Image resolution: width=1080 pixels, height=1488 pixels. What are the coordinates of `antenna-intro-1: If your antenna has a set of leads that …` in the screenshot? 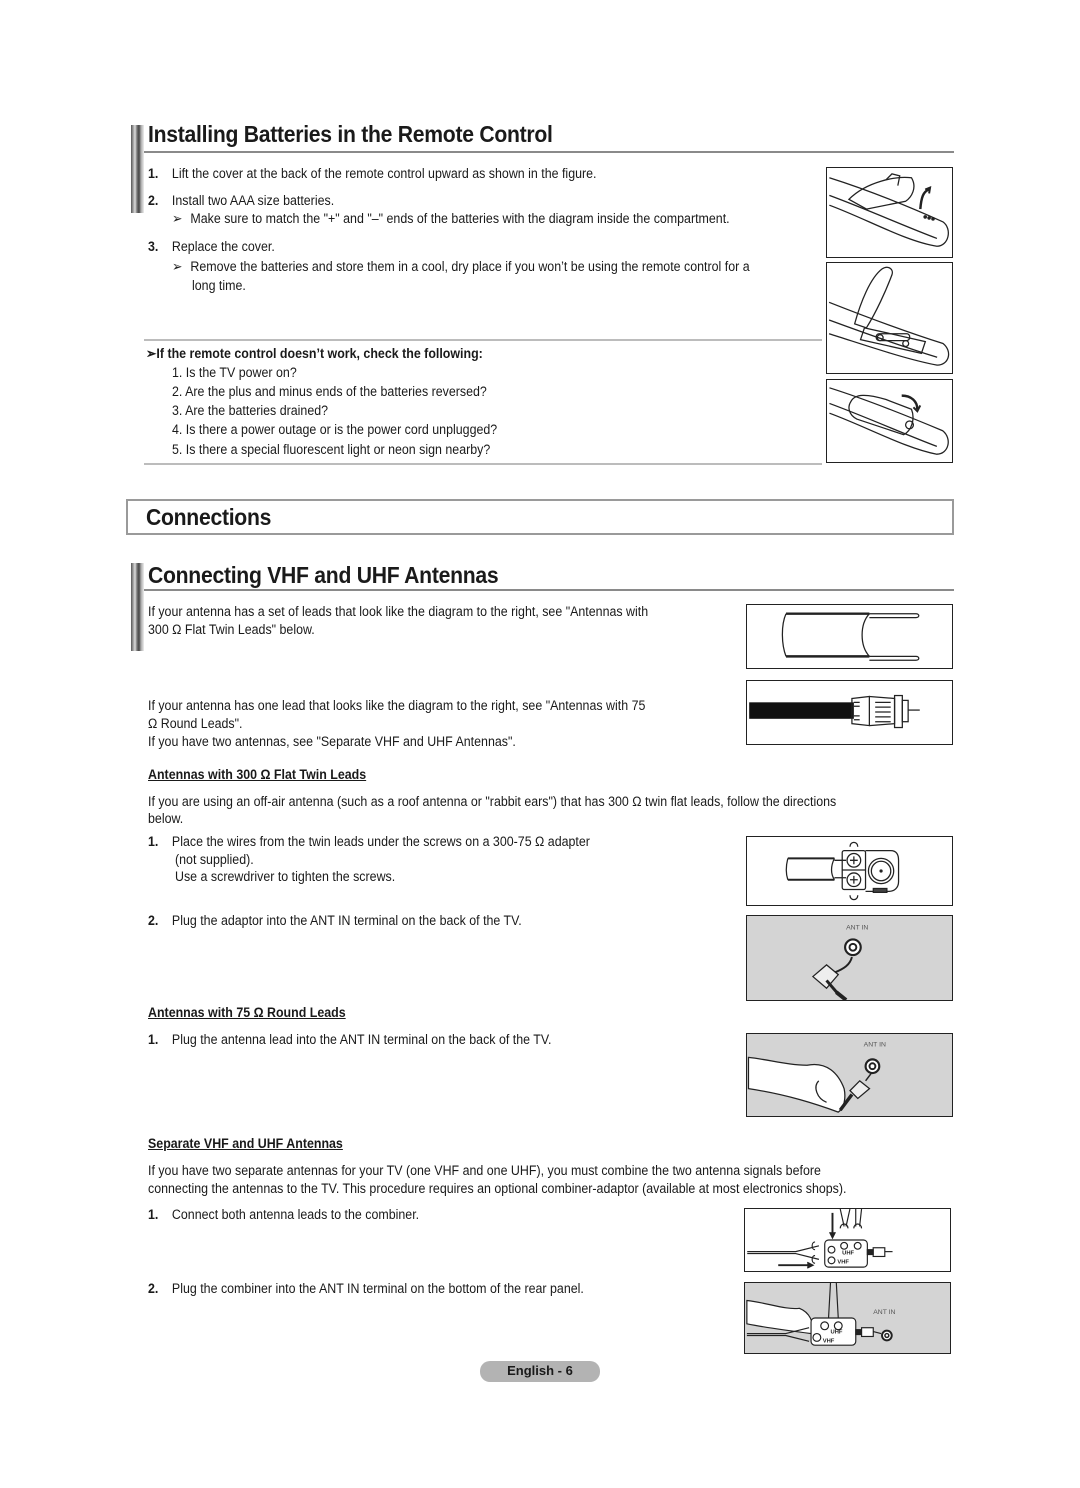 It's located at (398, 611).